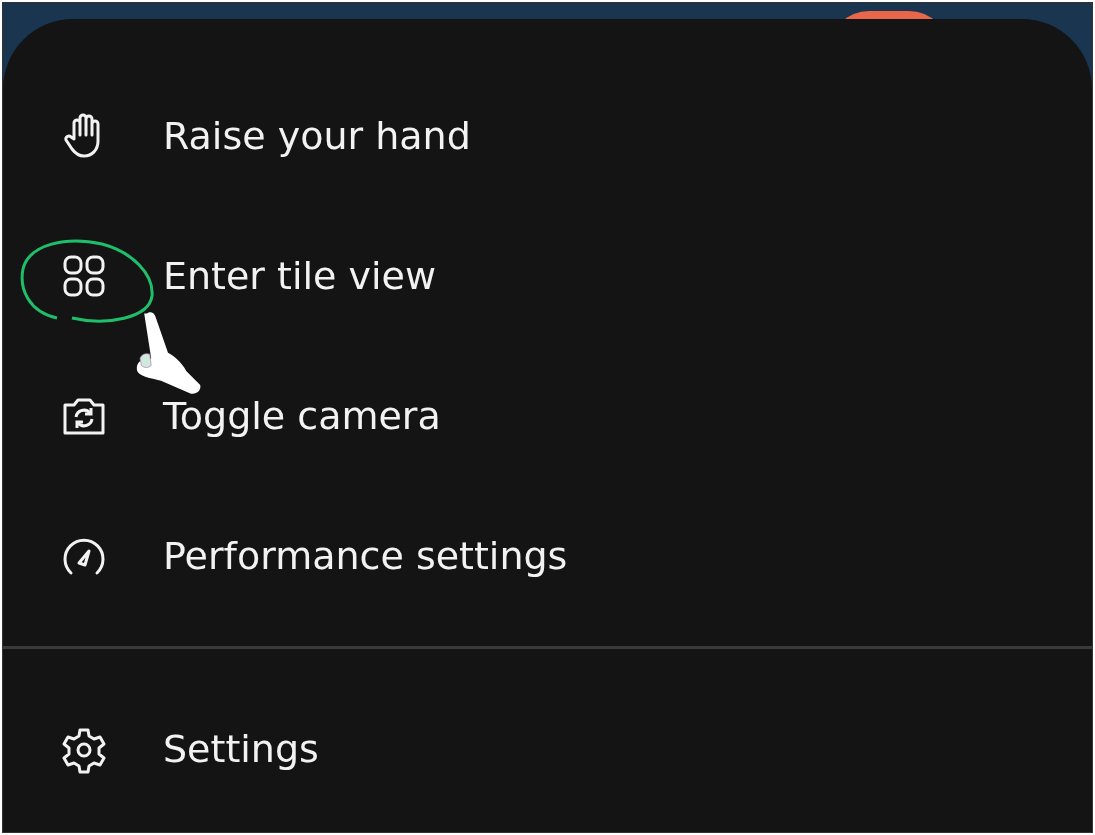 The image size is (1095, 835). I want to click on menu-item-label: Settings, so click(241, 749).